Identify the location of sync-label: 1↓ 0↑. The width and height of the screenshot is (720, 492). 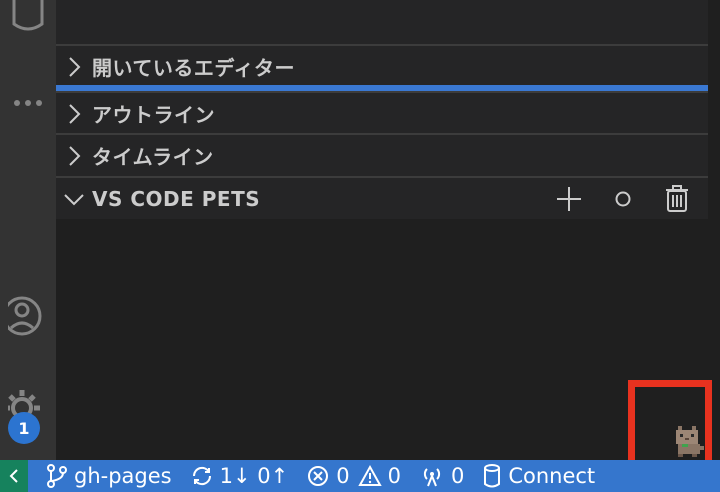
(254, 476).